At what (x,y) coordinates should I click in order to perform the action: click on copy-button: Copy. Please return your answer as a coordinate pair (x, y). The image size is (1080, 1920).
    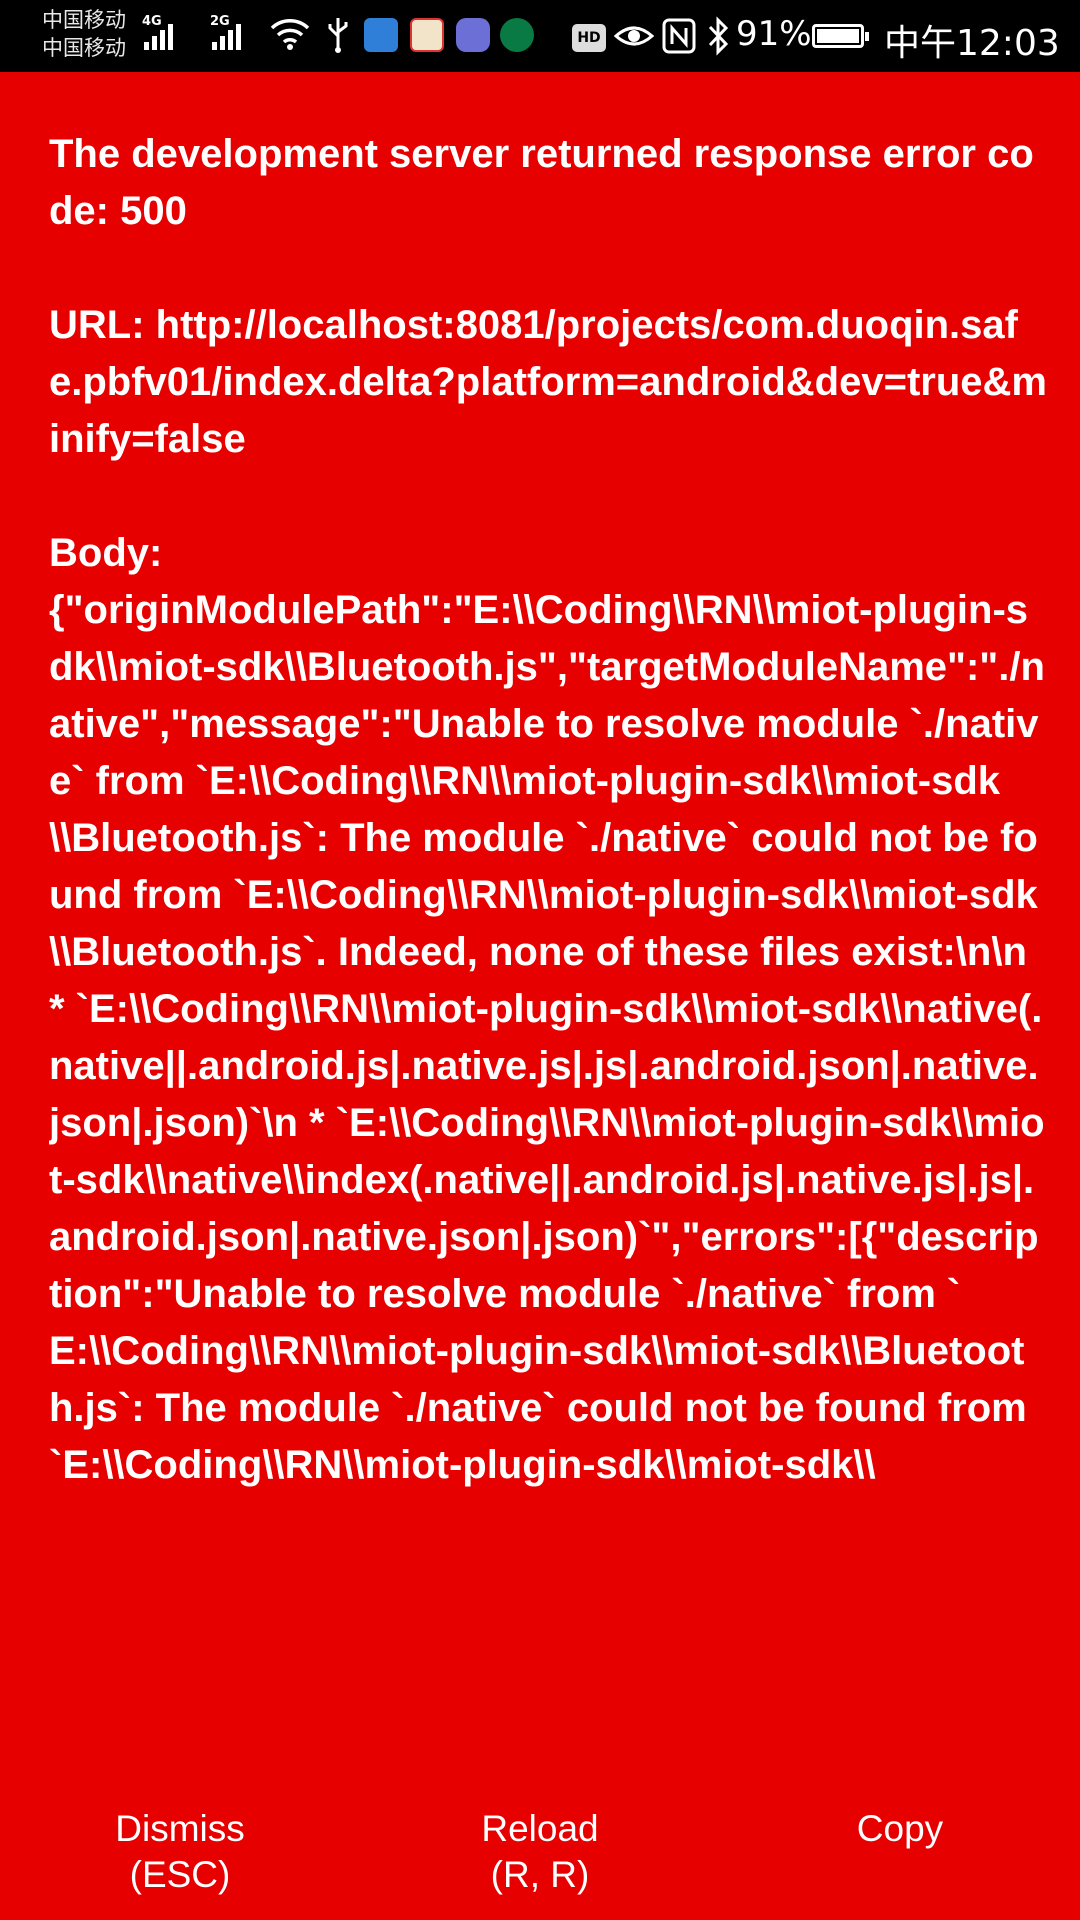
    Looking at the image, I should click on (900, 1853).